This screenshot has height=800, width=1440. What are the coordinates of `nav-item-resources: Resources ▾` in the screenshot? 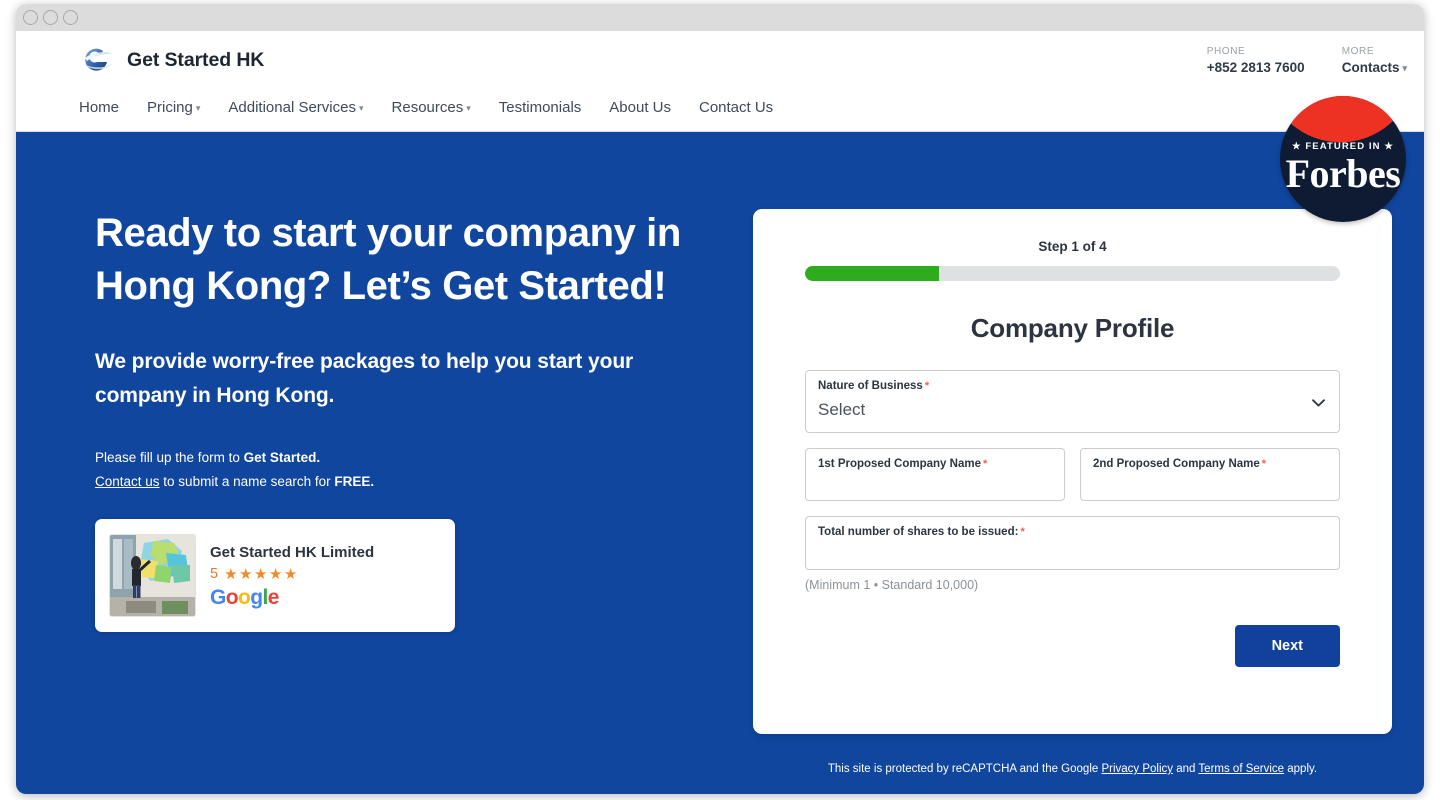 It's located at (431, 107).